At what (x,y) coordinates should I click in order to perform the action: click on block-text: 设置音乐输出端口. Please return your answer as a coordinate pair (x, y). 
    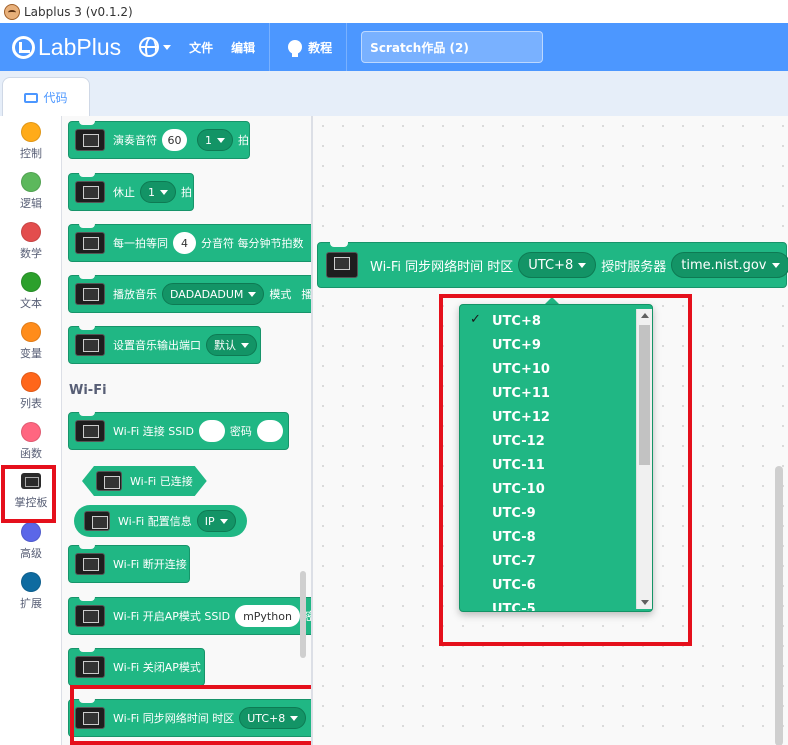
    Looking at the image, I should click on (157, 345).